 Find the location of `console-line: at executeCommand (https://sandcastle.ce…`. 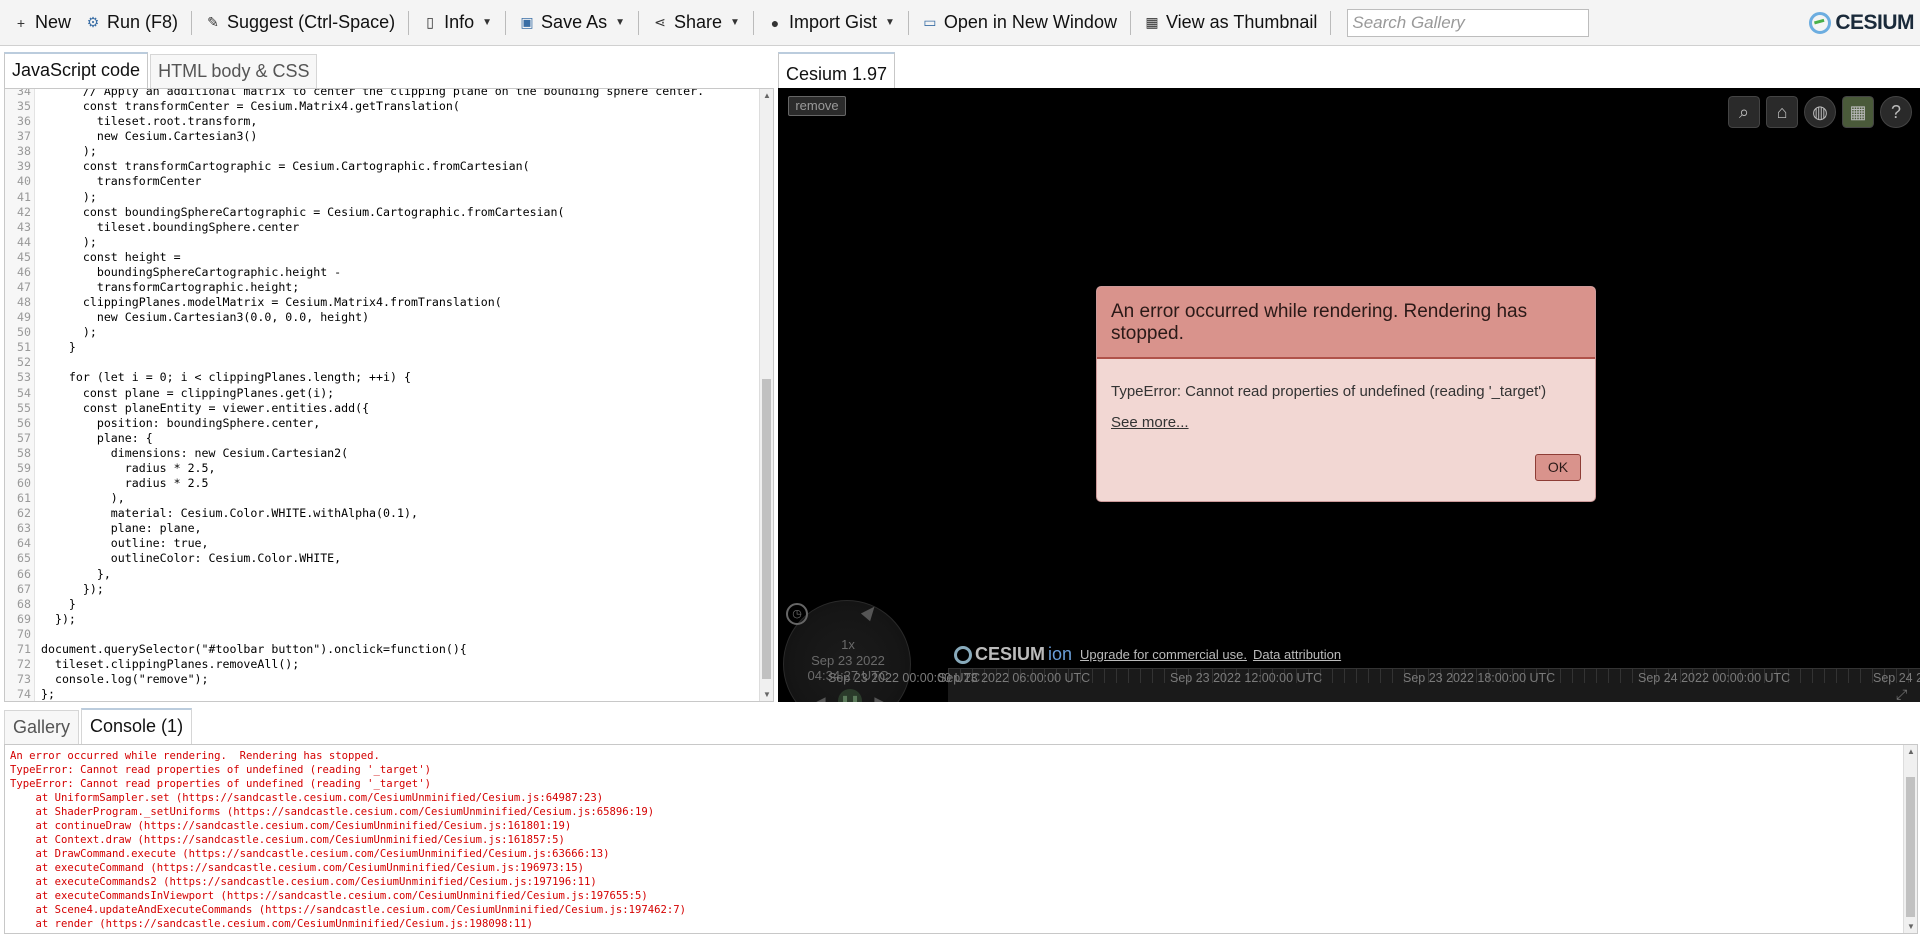

console-line: at executeCommand (https://sandcastle.ce… is located at coordinates (297, 868).